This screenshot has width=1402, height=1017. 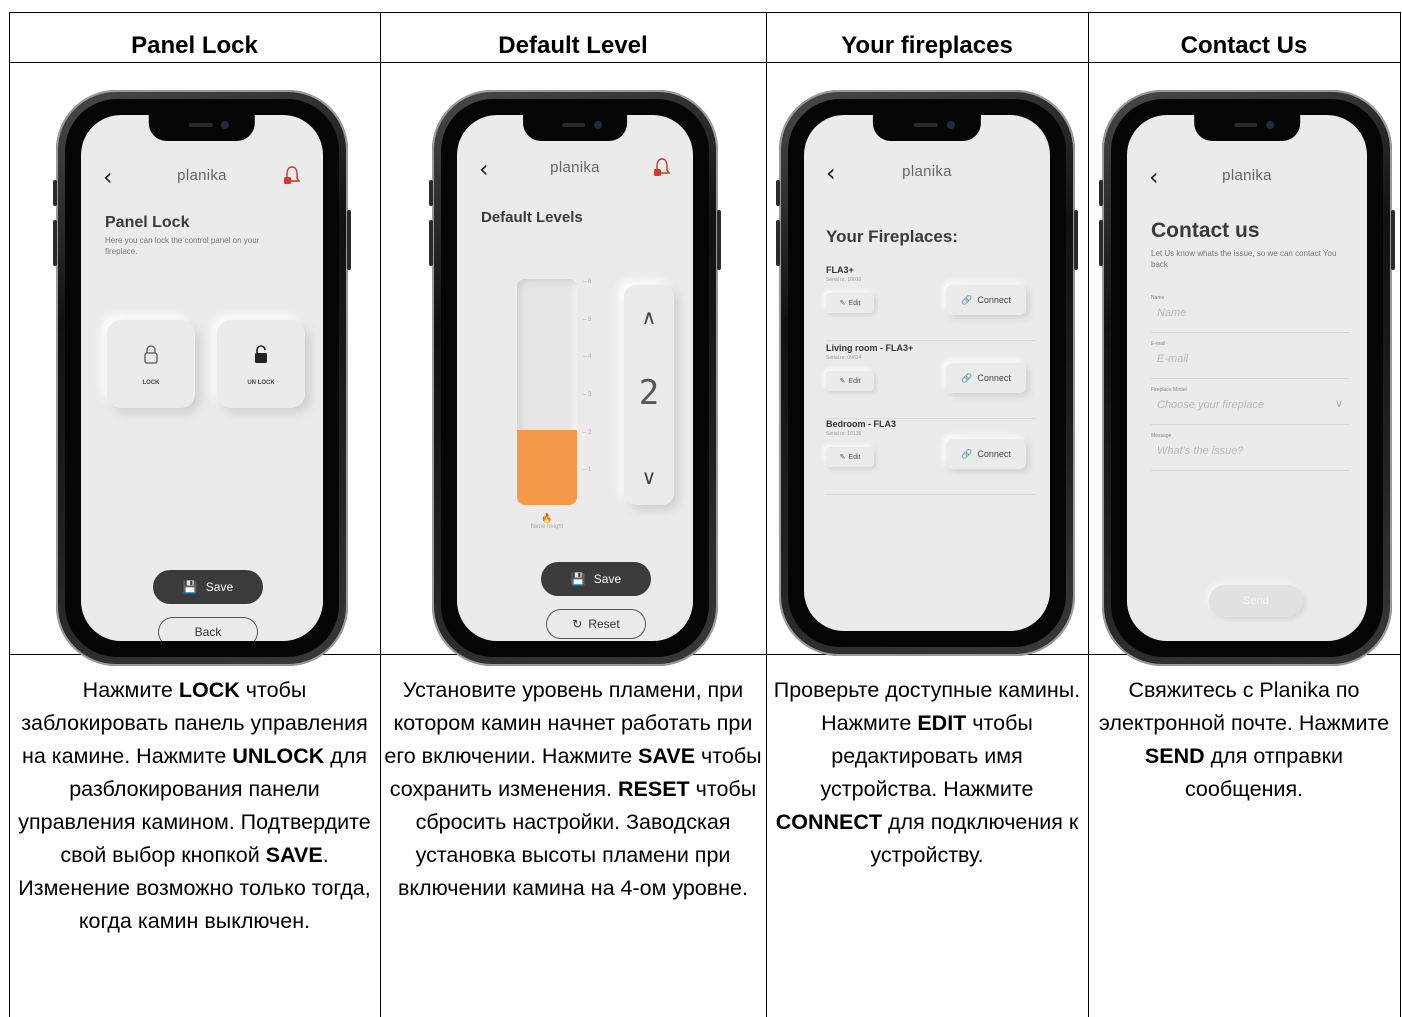 What do you see at coordinates (1244, 45) in the screenshot?
I see `column-title-contact-us: Contact Us` at bounding box center [1244, 45].